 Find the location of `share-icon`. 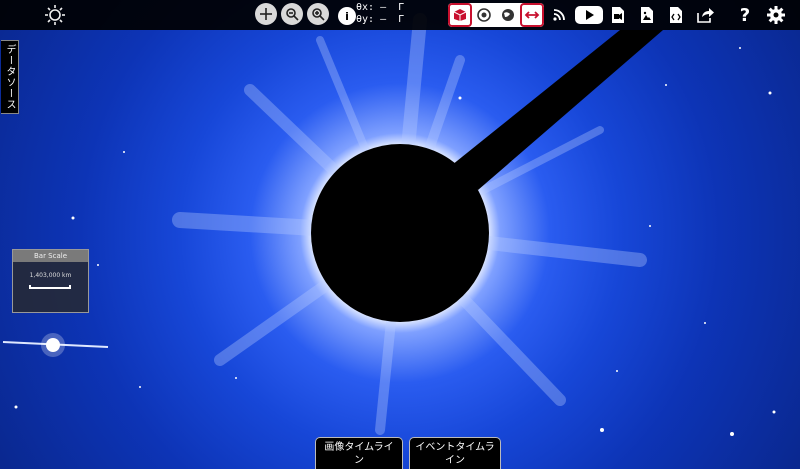

share-icon is located at coordinates (706, 15).